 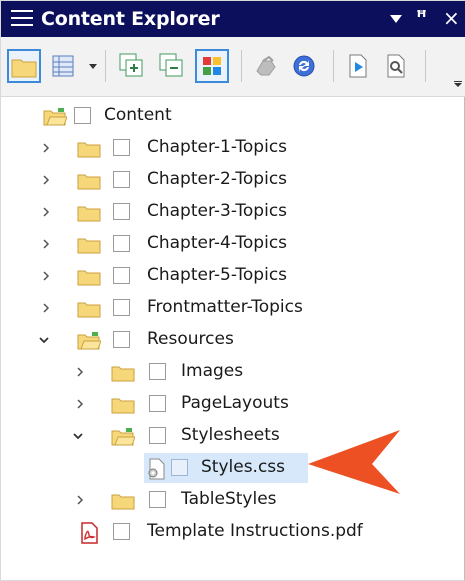 I want to click on tree-item-chapter-5-topics: Chapter-5-Topics, so click(x=233, y=276).